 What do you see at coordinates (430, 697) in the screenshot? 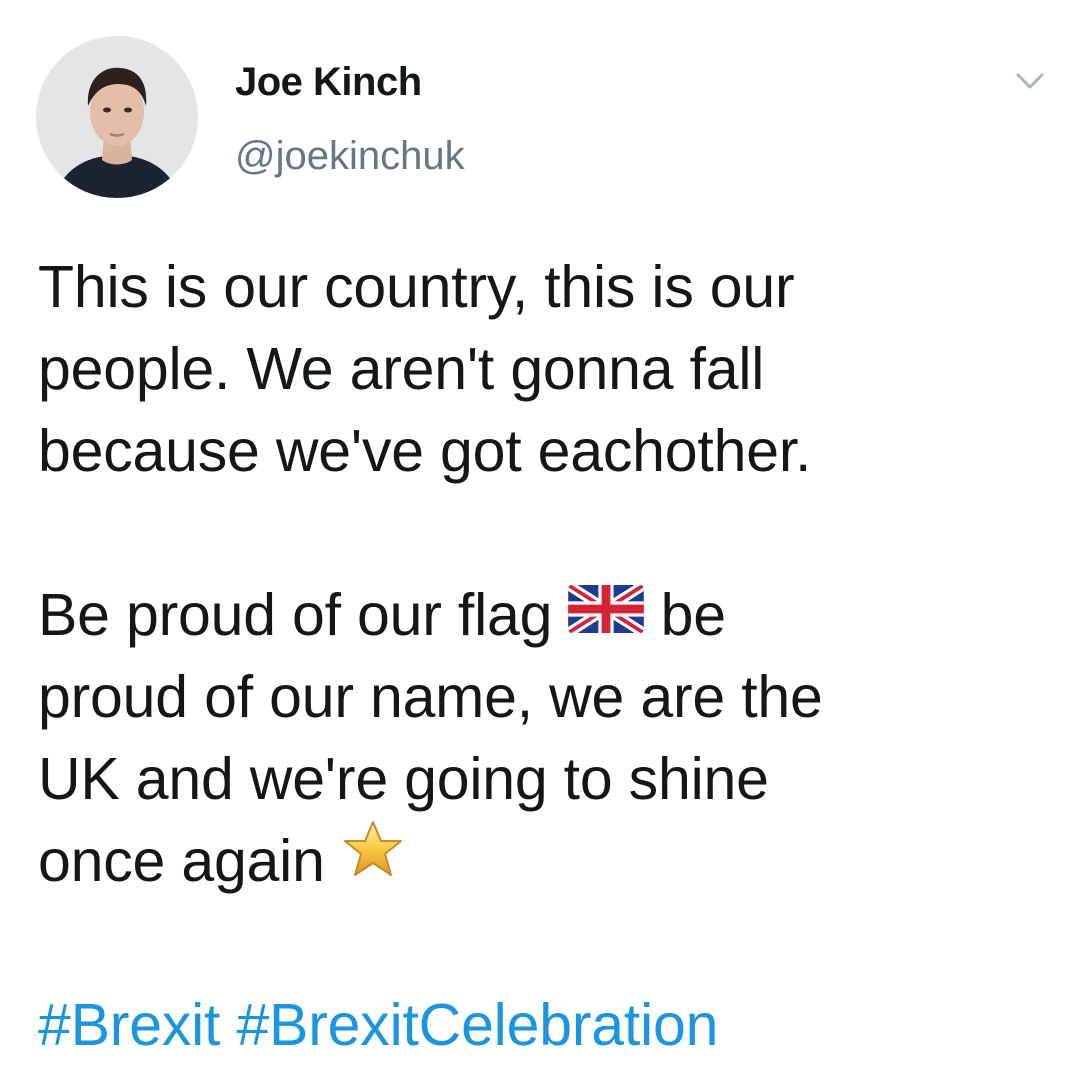
I see `tweet-line: proud of our name, we are the` at bounding box center [430, 697].